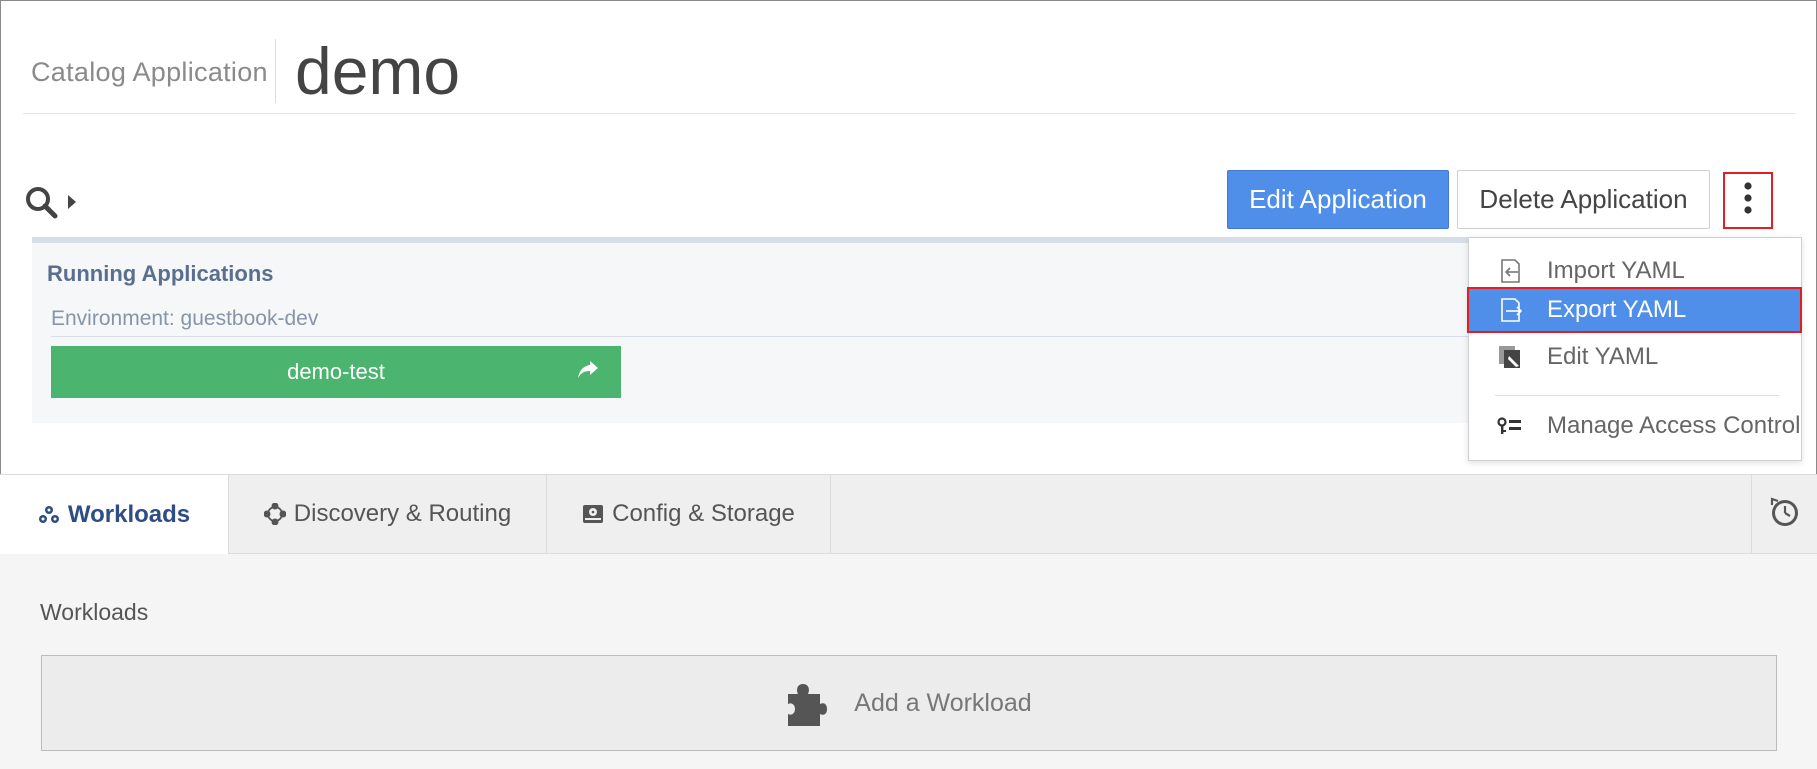  I want to click on tab-workloads: Workloads, so click(114, 514).